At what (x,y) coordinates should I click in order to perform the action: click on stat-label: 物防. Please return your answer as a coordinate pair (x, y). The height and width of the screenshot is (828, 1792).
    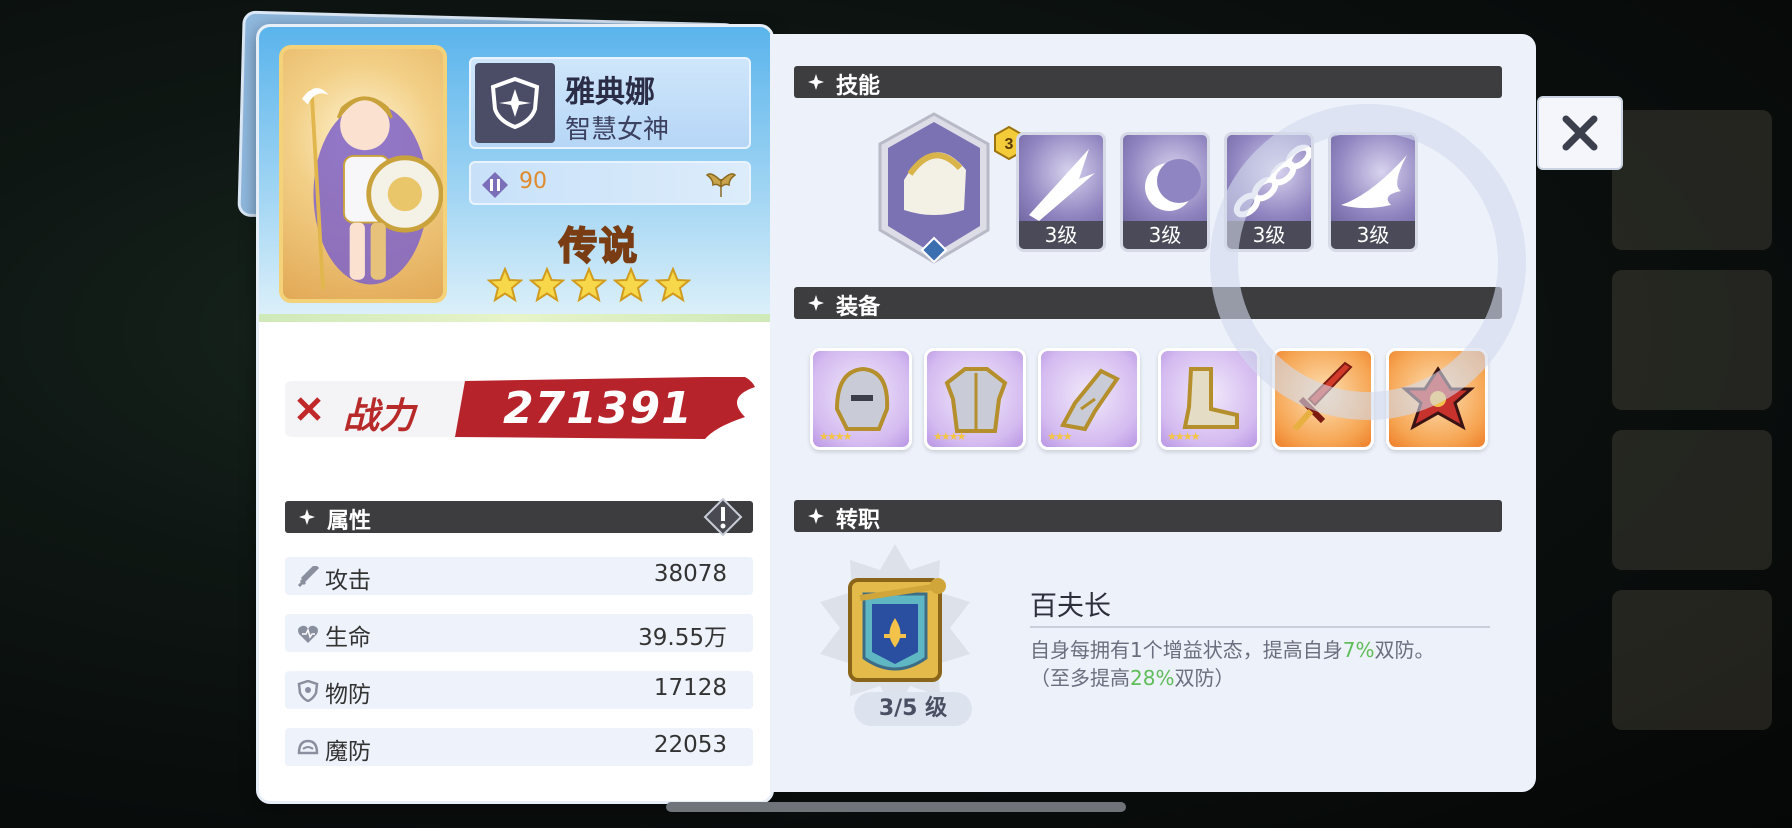
    Looking at the image, I should click on (348, 695).